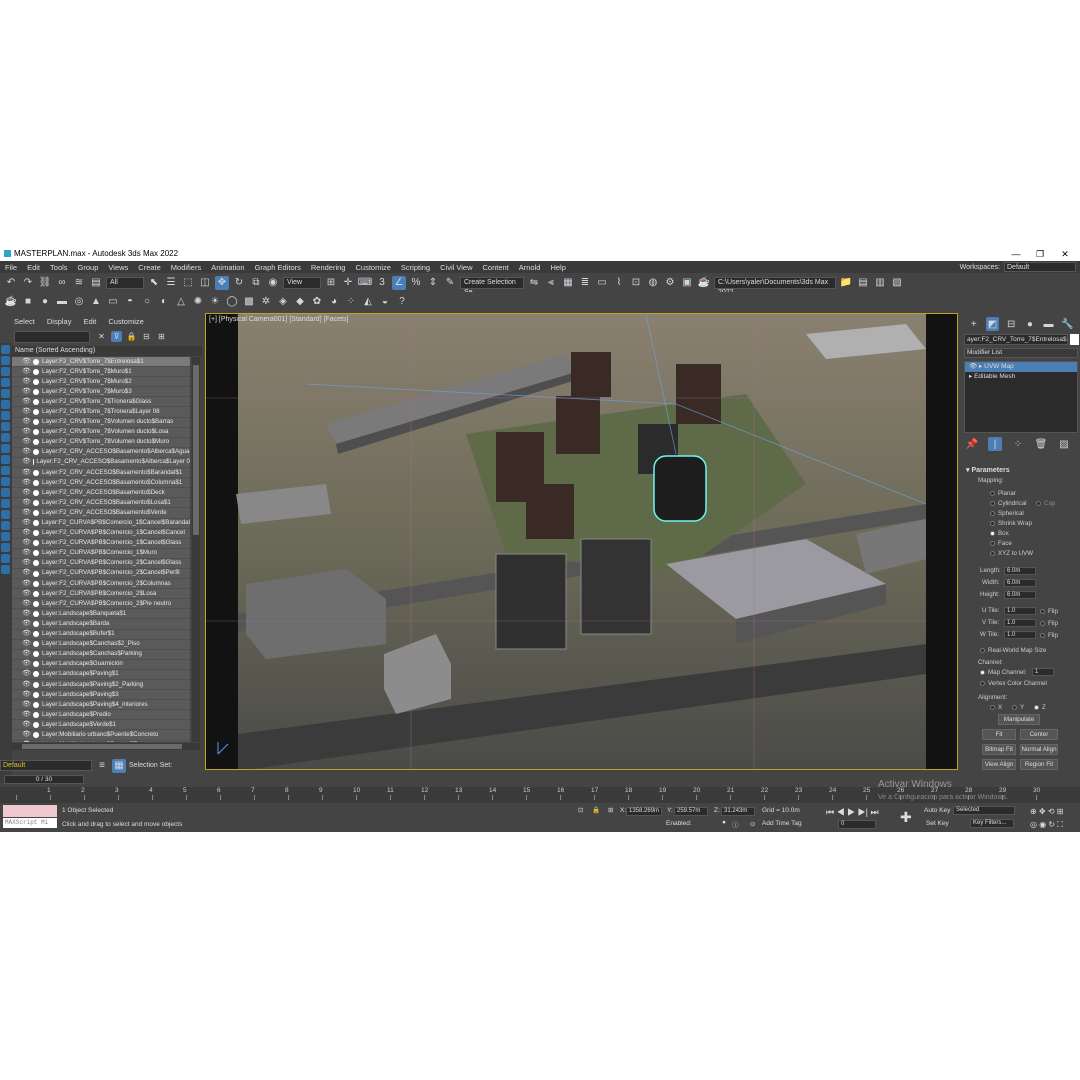 Image resolution: width=1080 pixels, height=1080 pixels. I want to click on manipulate-button: Manipulate, so click(1019, 719).